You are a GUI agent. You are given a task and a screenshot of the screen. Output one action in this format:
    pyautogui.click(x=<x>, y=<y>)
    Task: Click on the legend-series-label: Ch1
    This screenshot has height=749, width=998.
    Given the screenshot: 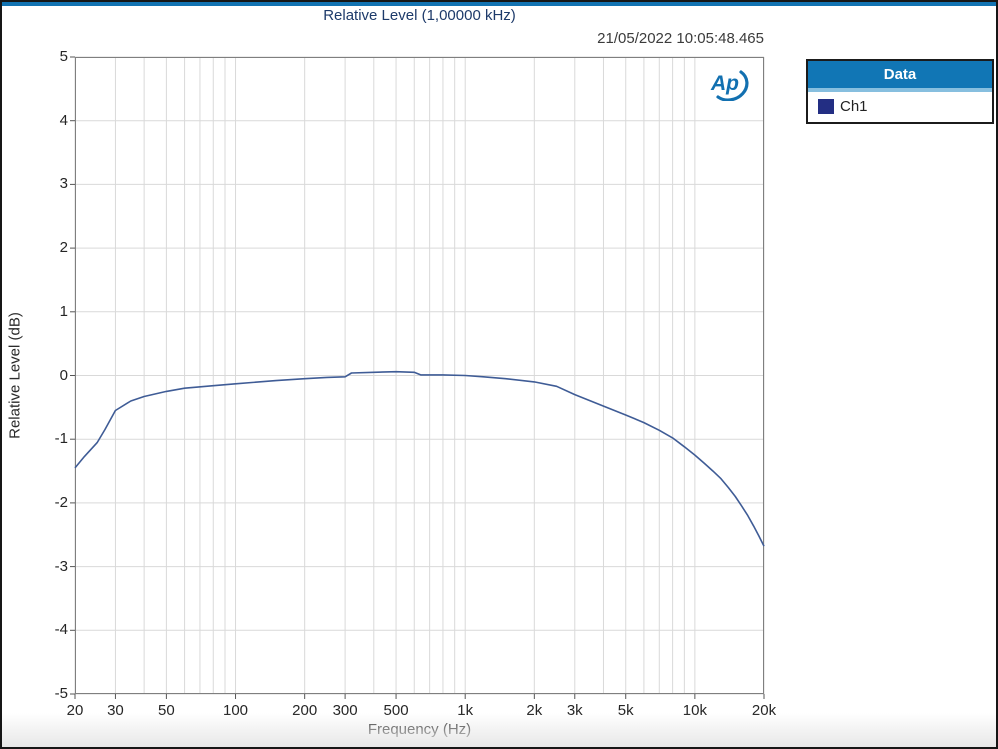 What is the action you would take?
    pyautogui.click(x=854, y=106)
    